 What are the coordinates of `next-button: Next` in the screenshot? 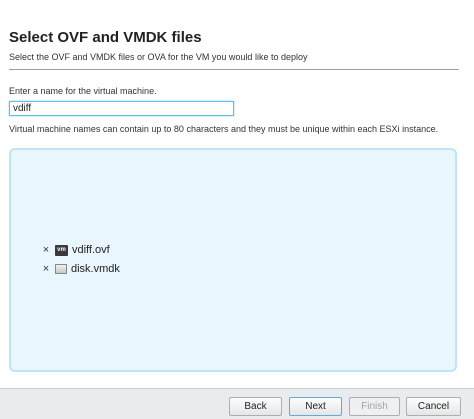 It's located at (315, 406).